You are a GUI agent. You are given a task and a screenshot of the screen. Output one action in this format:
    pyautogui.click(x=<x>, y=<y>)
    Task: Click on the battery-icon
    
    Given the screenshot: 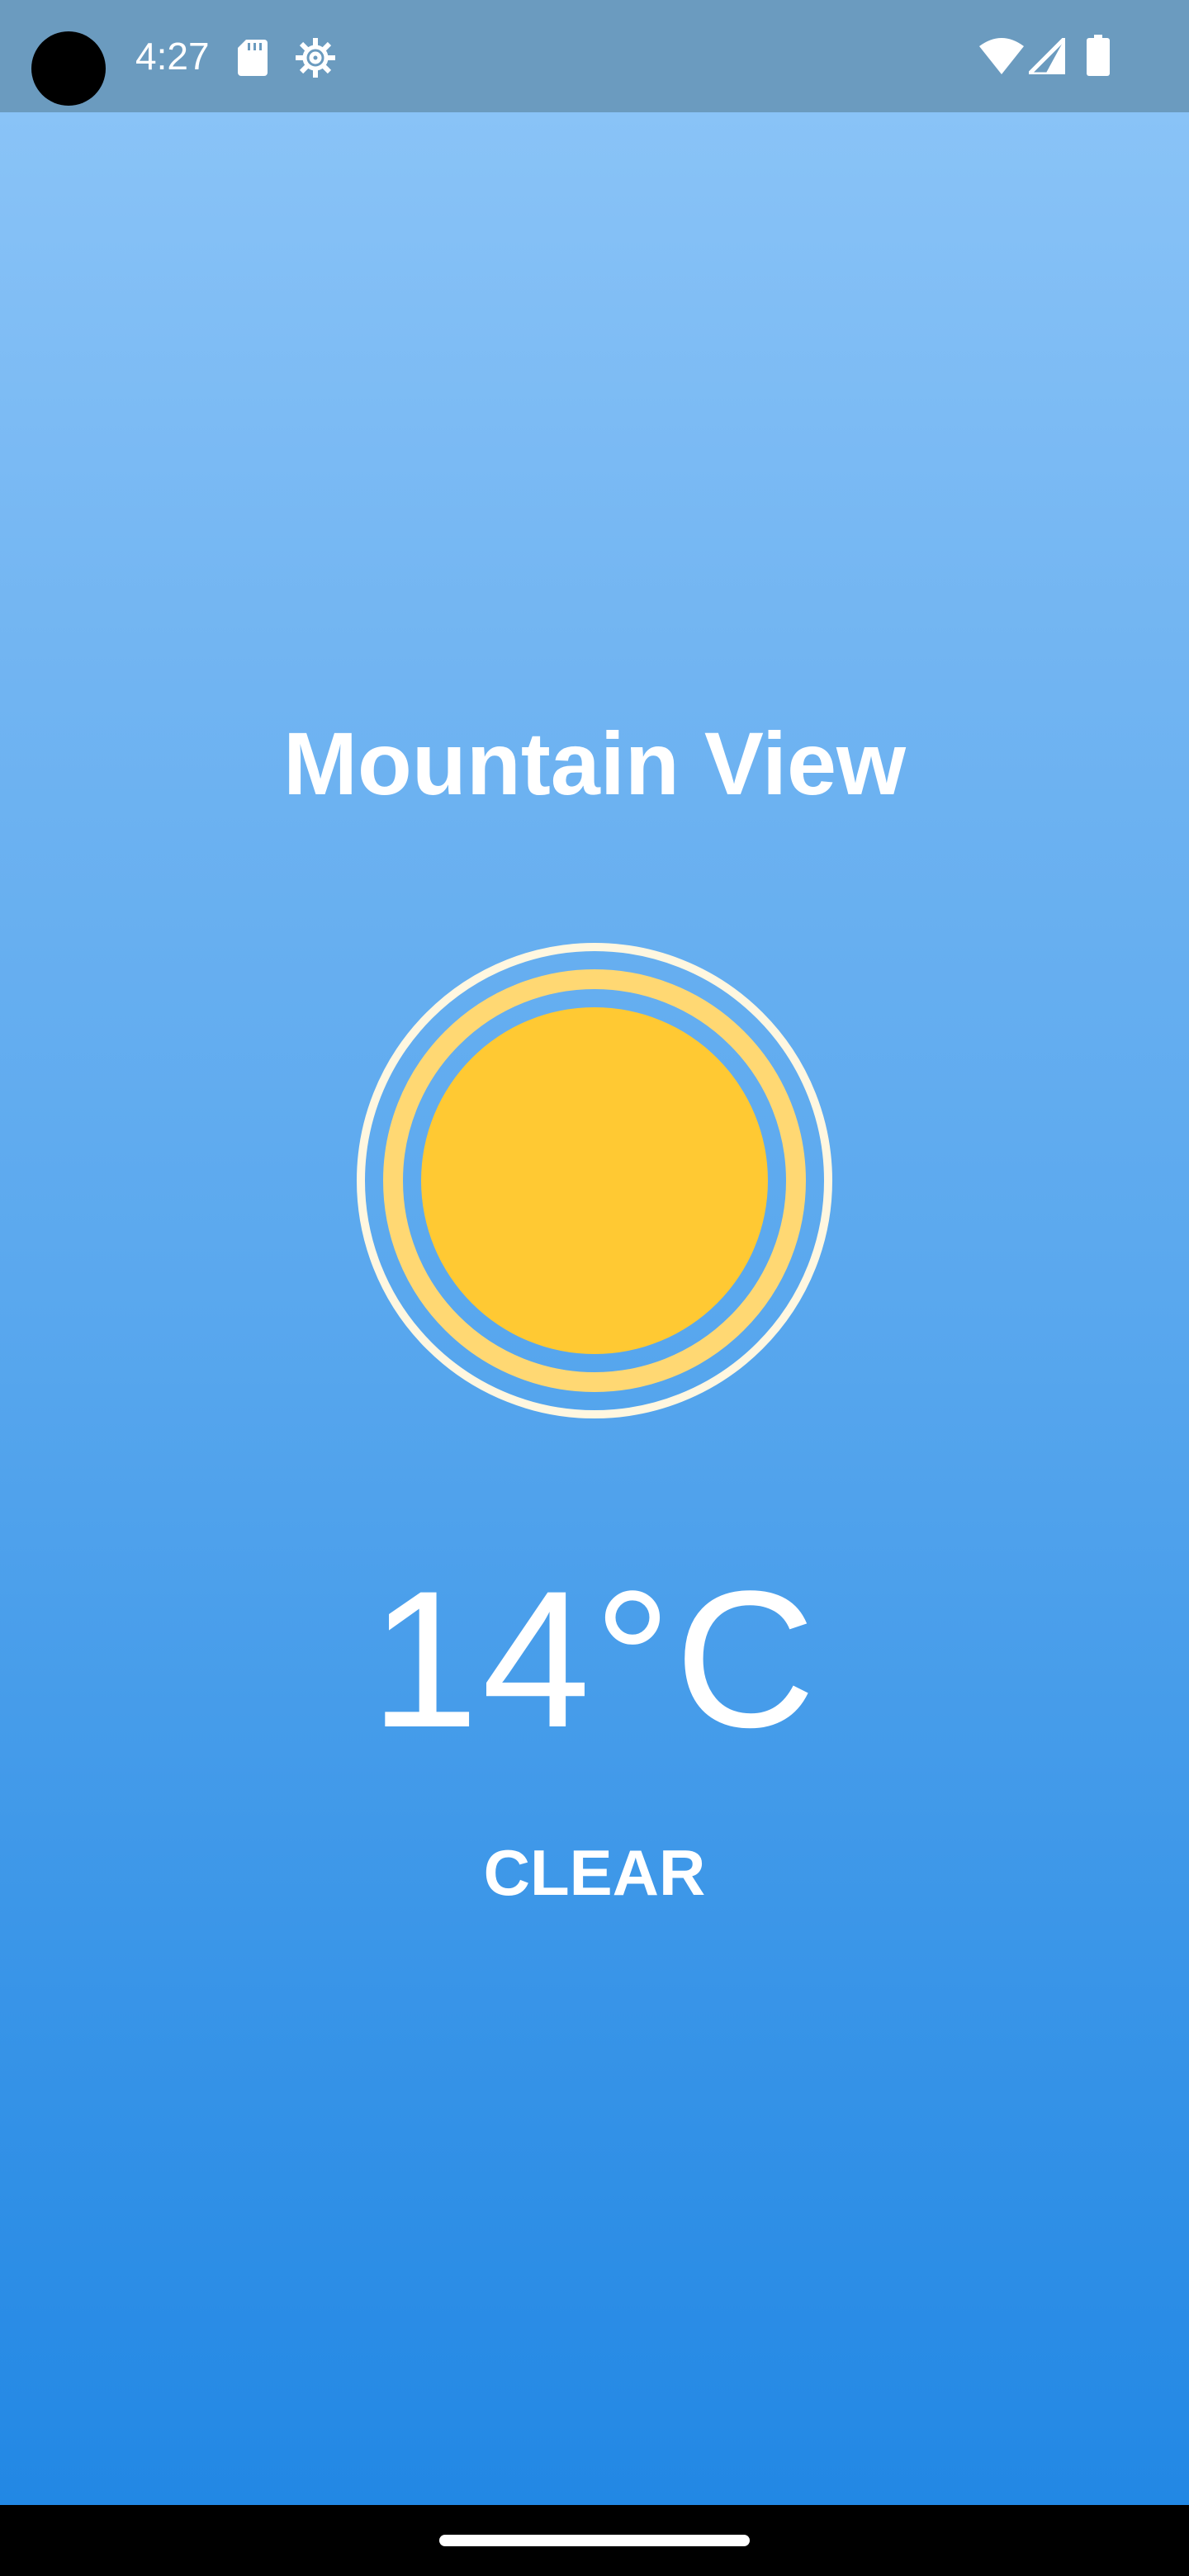 What is the action you would take?
    pyautogui.click(x=1098, y=55)
    